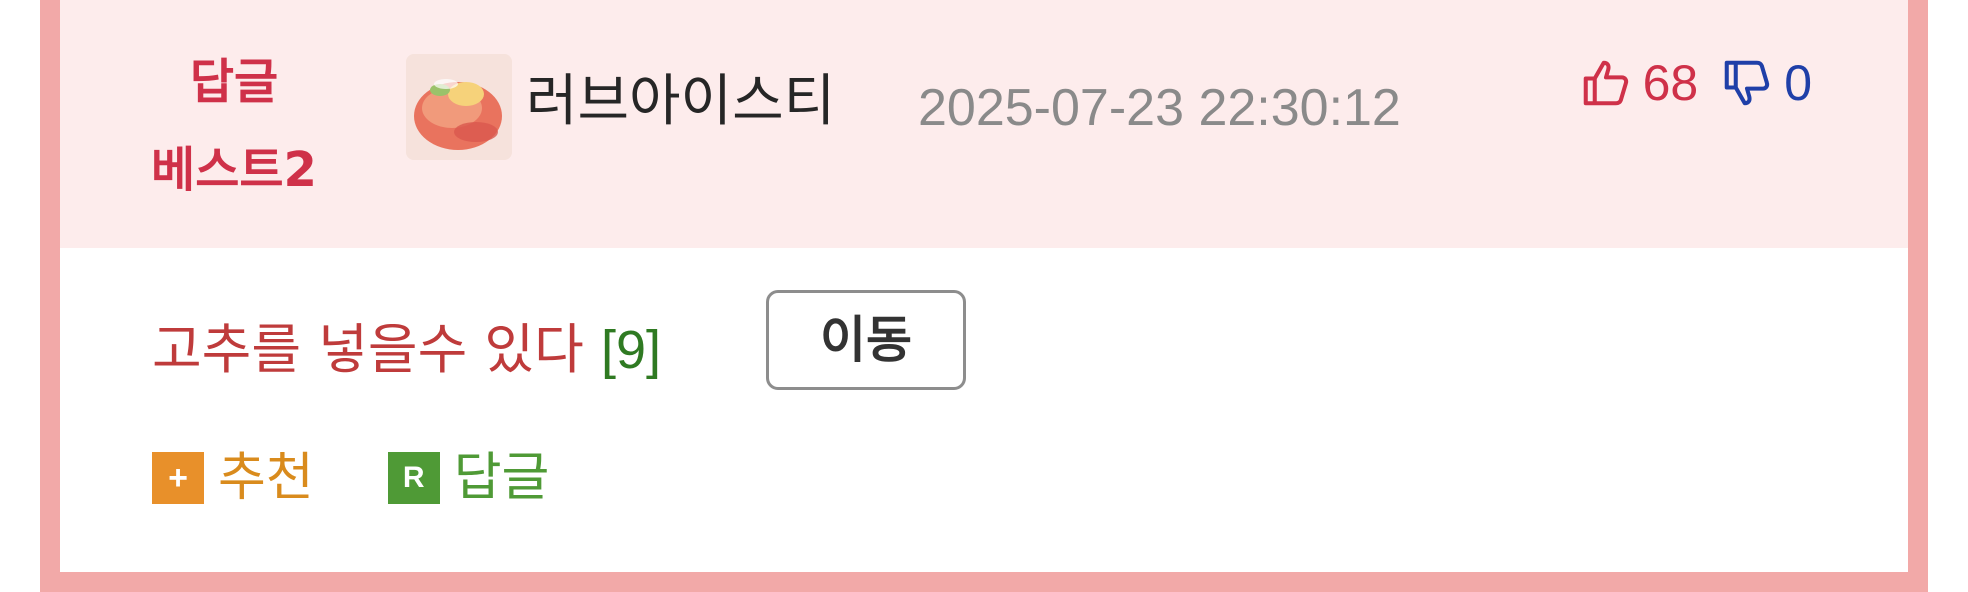 This screenshot has width=1968, height=592. Describe the element at coordinates (234, 170) in the screenshot. I see `best-label-line2: 베스트2` at that location.